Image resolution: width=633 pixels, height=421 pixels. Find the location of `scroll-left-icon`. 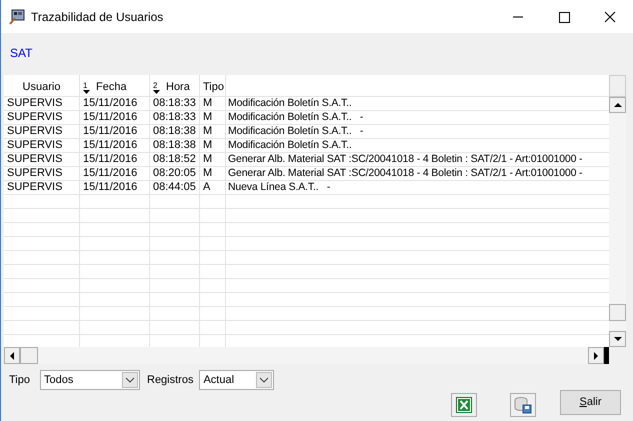

scroll-left-icon is located at coordinates (12, 355).